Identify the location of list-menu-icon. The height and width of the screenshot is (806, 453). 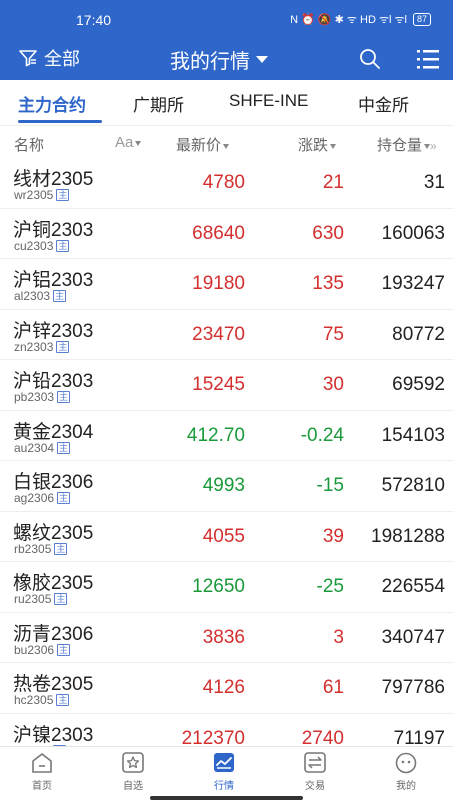
(428, 59).